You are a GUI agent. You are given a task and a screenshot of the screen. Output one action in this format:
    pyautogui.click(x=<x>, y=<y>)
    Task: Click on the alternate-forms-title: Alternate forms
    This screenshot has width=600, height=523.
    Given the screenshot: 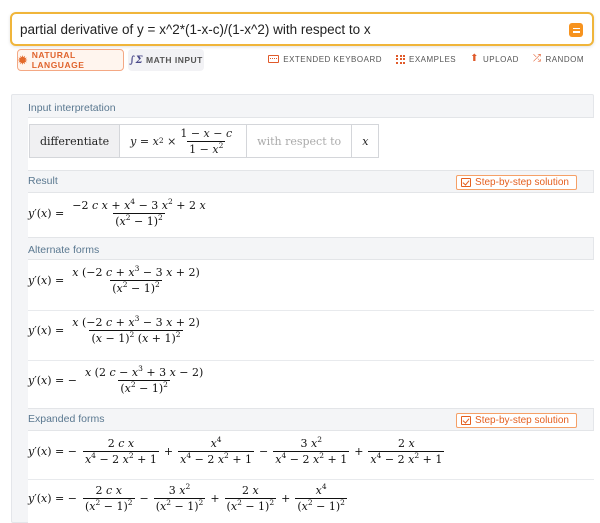 What is the action you would take?
    pyautogui.click(x=64, y=250)
    